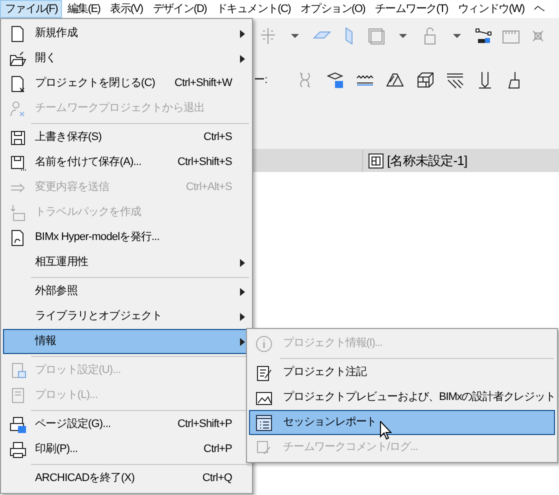  I want to click on toolbar-label: ー:, so click(261, 80).